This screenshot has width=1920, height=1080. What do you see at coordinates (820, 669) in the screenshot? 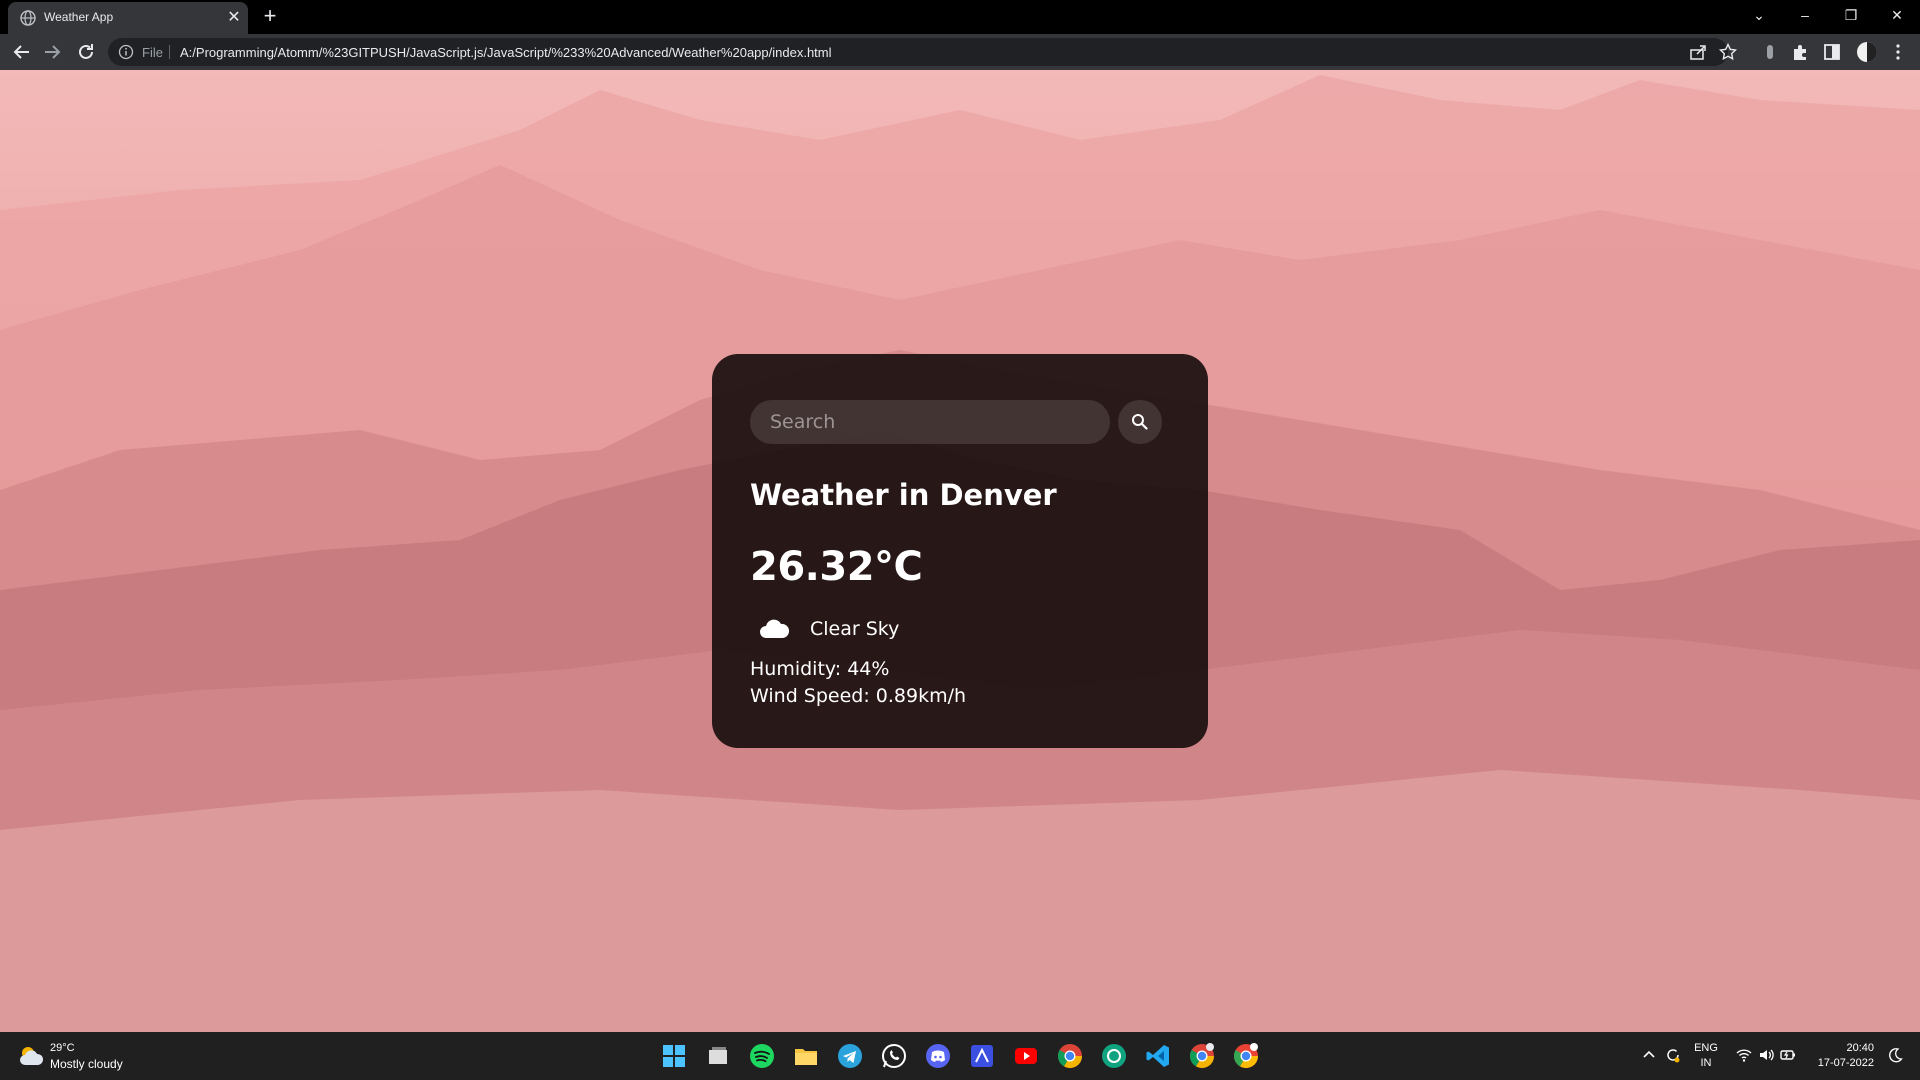
I see `humidity-text: Humidity: 44%` at bounding box center [820, 669].